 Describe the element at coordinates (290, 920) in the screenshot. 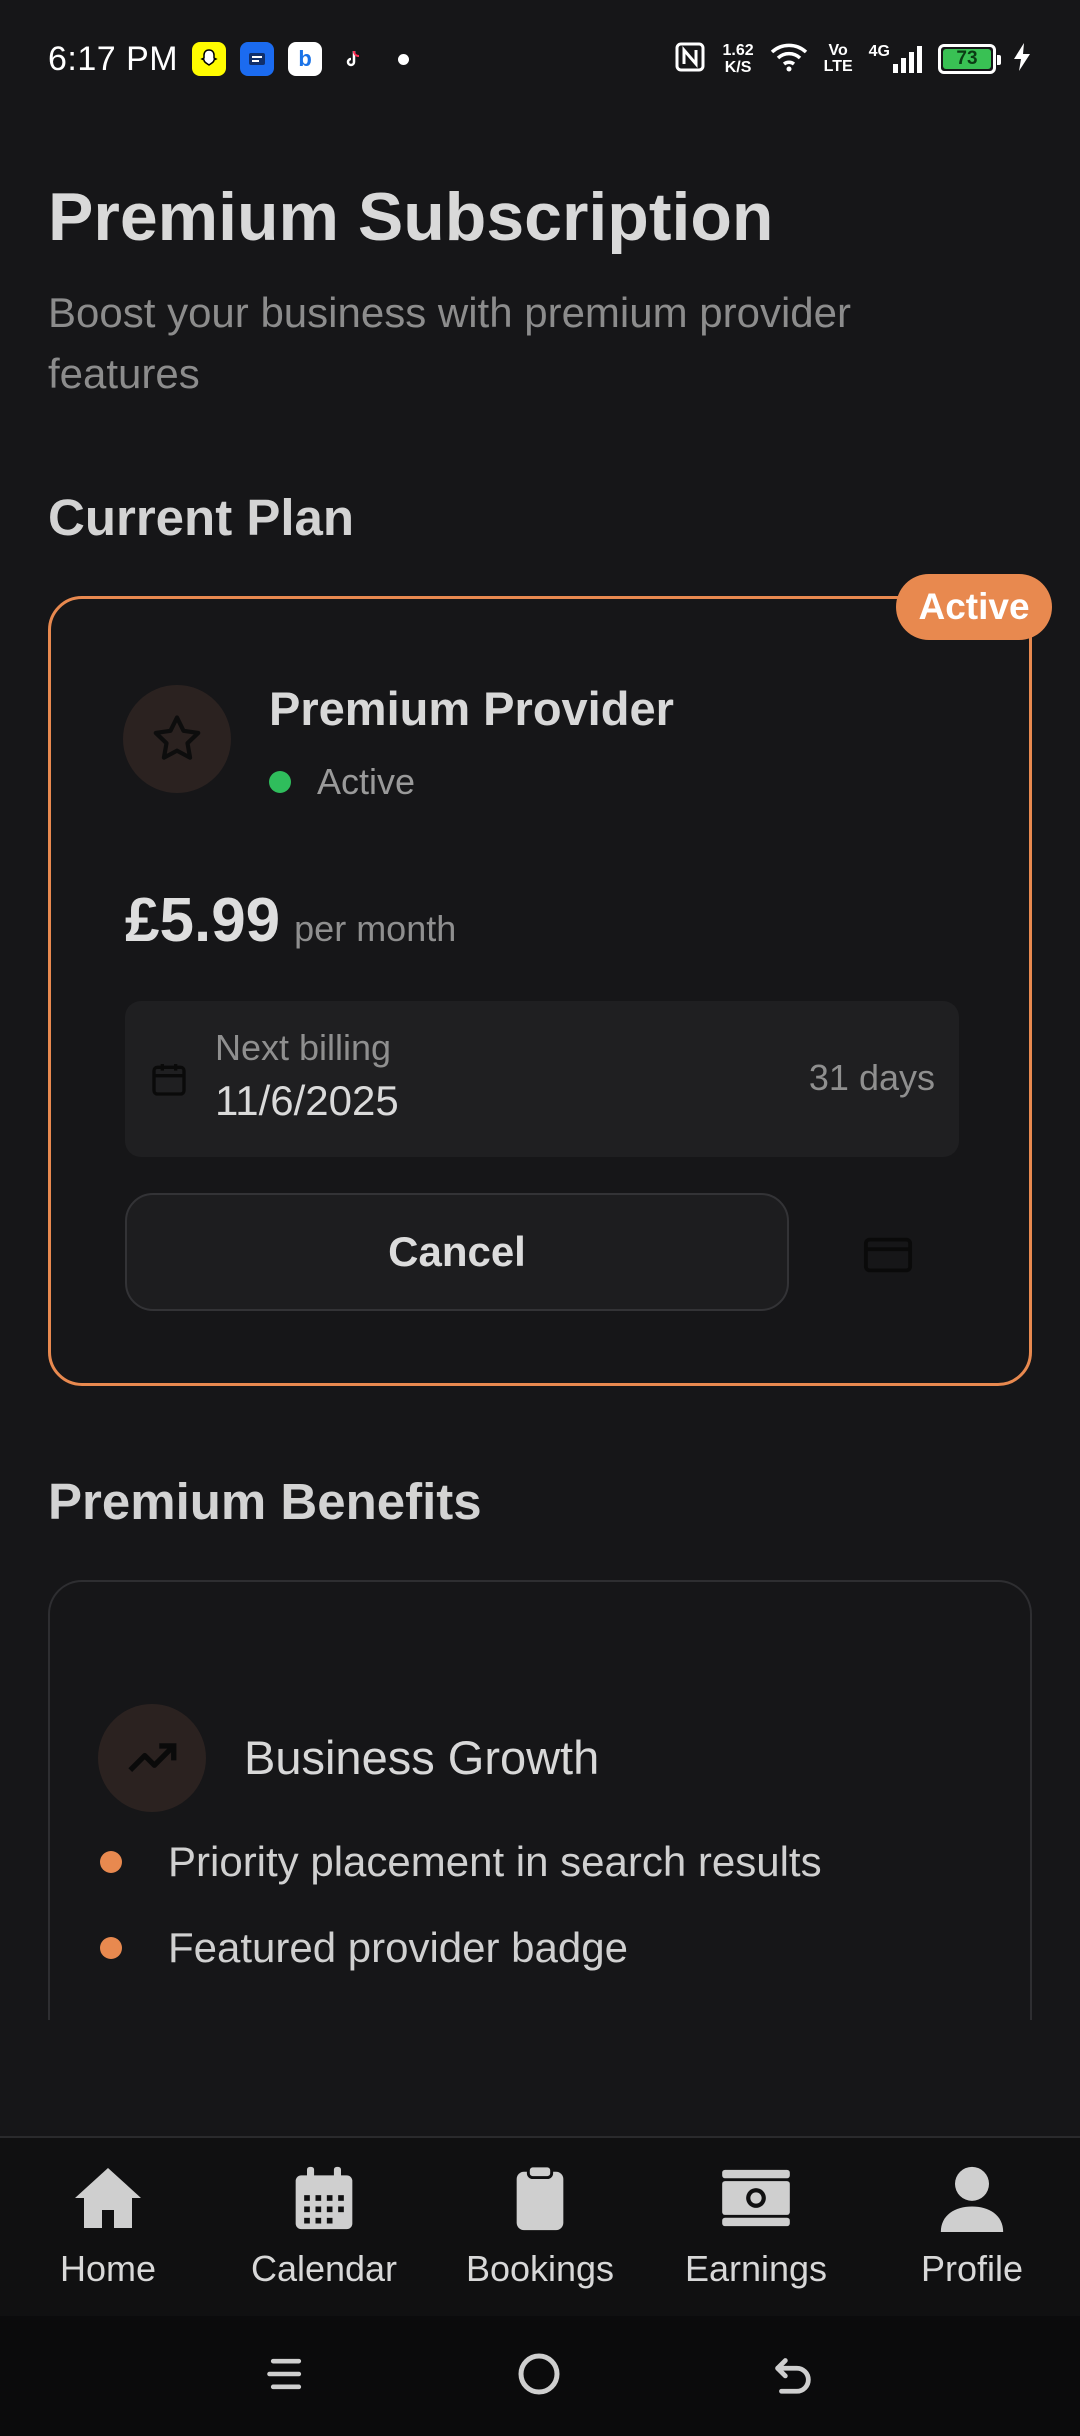

I see `price-row: £5.99 per month` at that location.